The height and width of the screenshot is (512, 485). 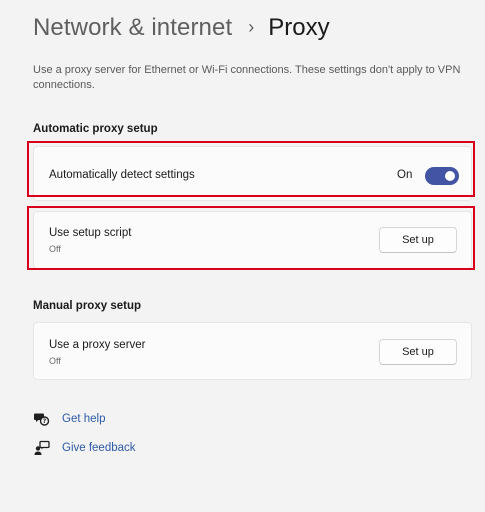 I want to click on page-title: Proxy, so click(x=299, y=27).